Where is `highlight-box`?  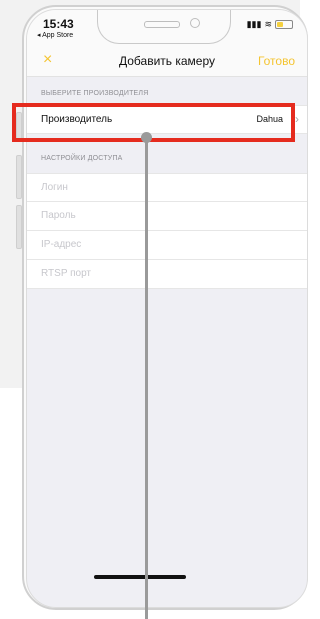 highlight-box is located at coordinates (153, 122).